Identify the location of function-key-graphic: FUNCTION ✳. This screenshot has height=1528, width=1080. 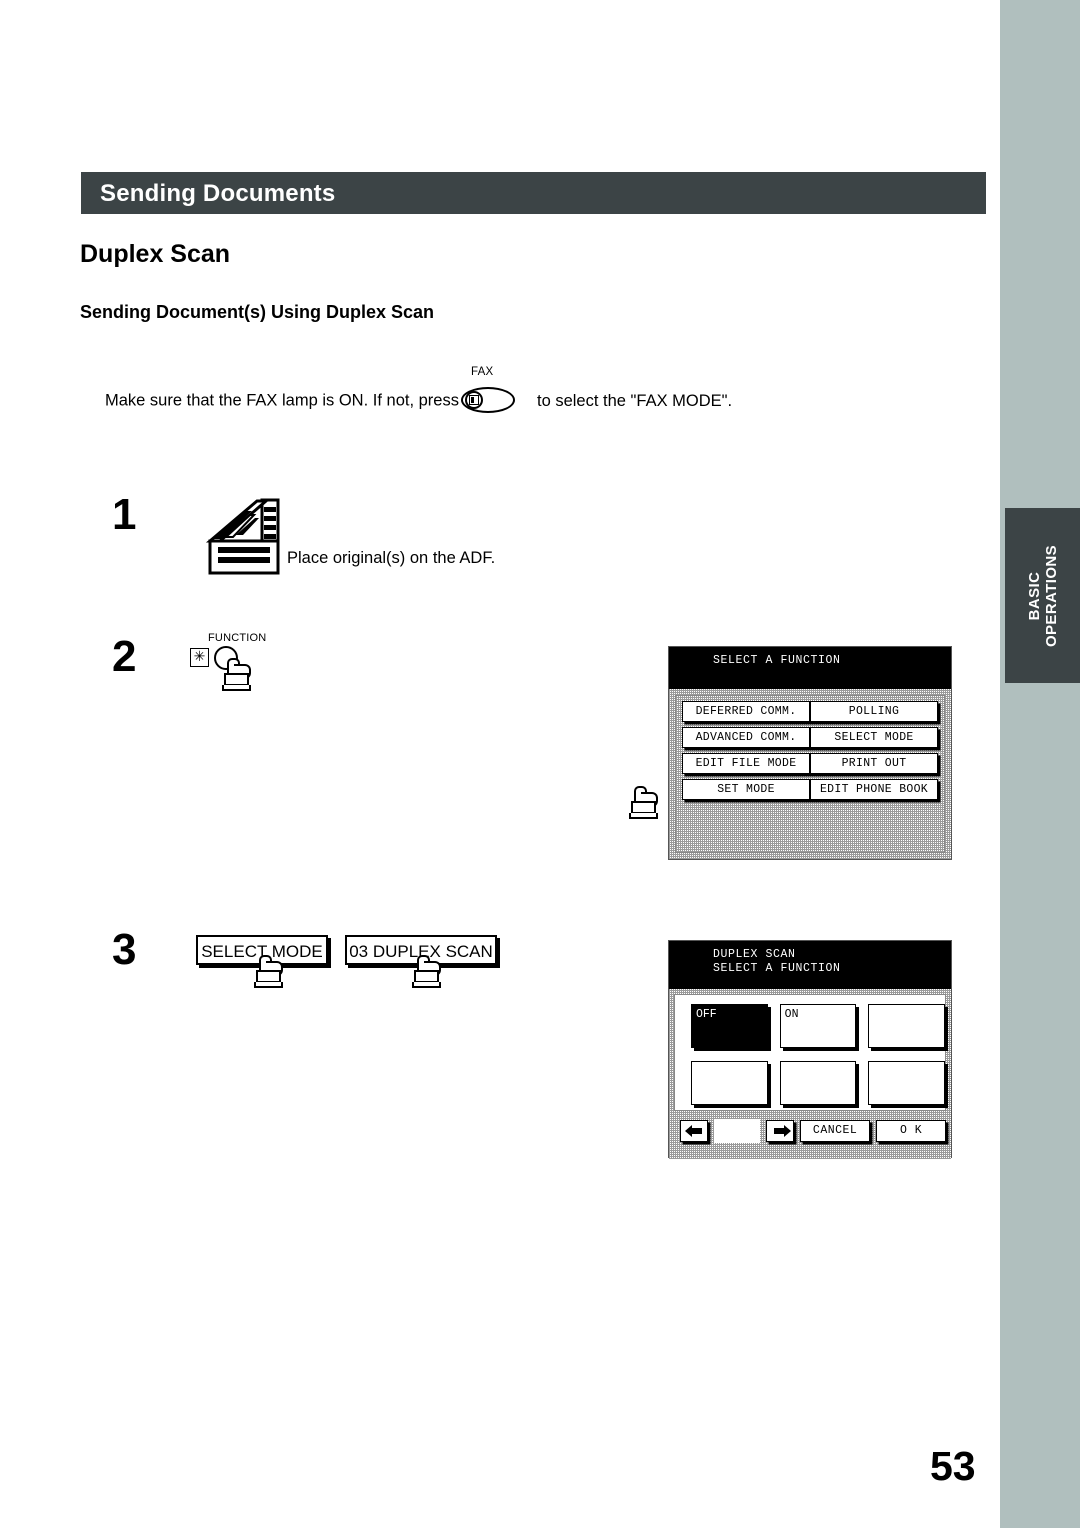
(250, 667).